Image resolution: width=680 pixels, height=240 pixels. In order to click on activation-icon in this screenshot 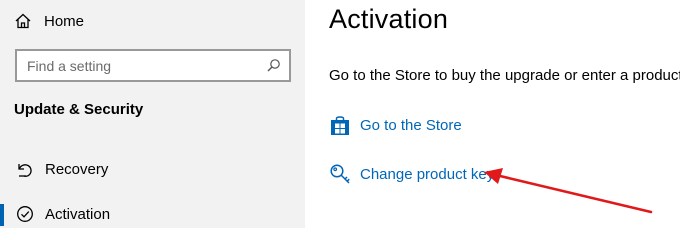, I will do `click(25, 214)`.